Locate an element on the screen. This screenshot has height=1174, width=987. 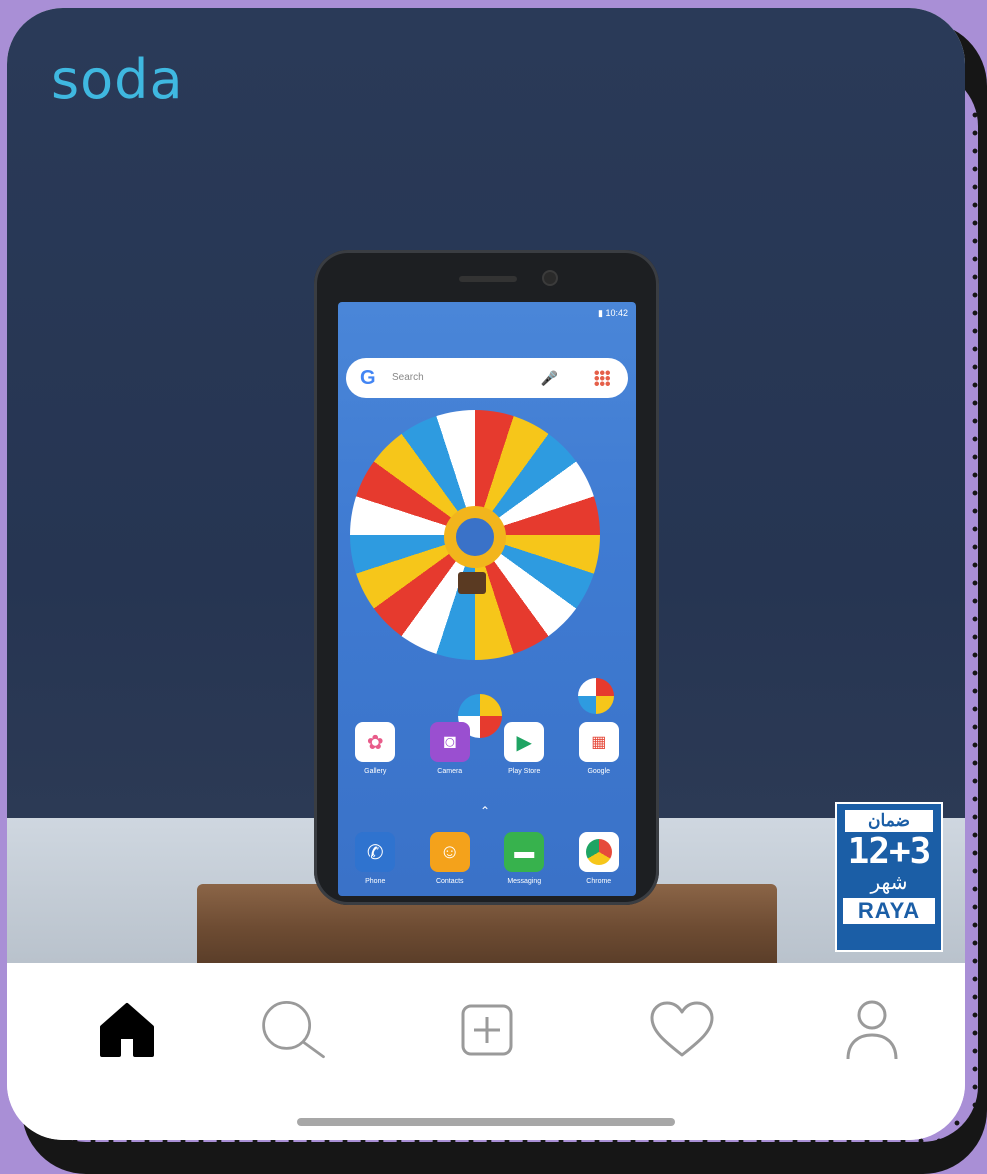
dock-messaging: ▬ Messaging is located at coordinates (524, 858).